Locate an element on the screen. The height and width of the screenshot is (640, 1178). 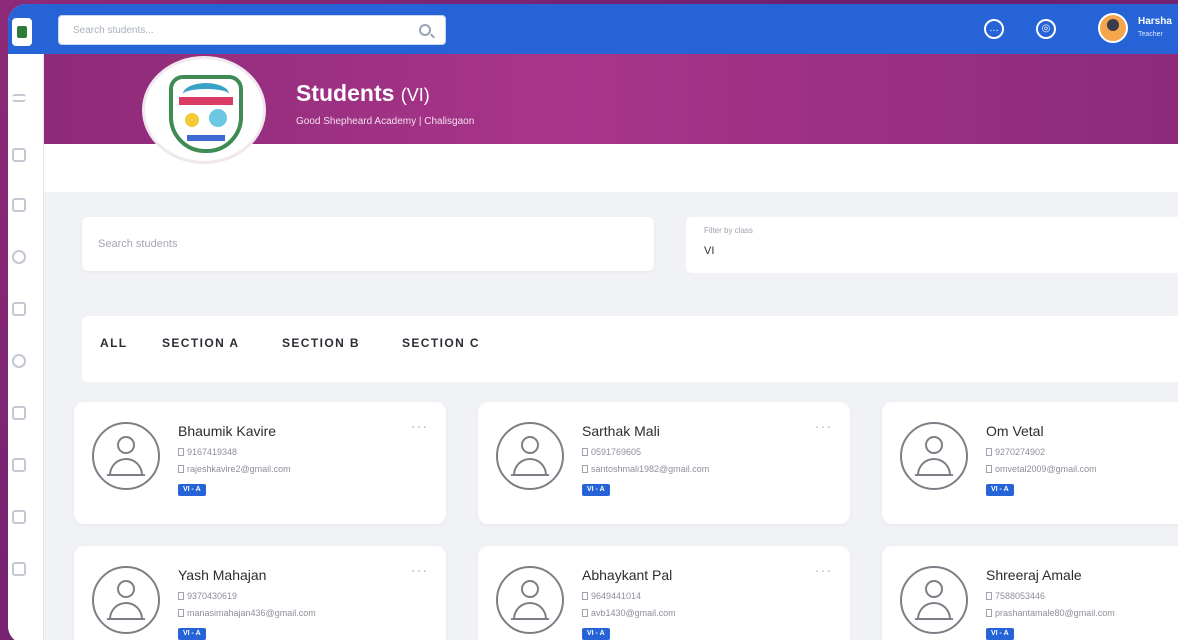
calendar-icon is located at coordinates (19, 205).